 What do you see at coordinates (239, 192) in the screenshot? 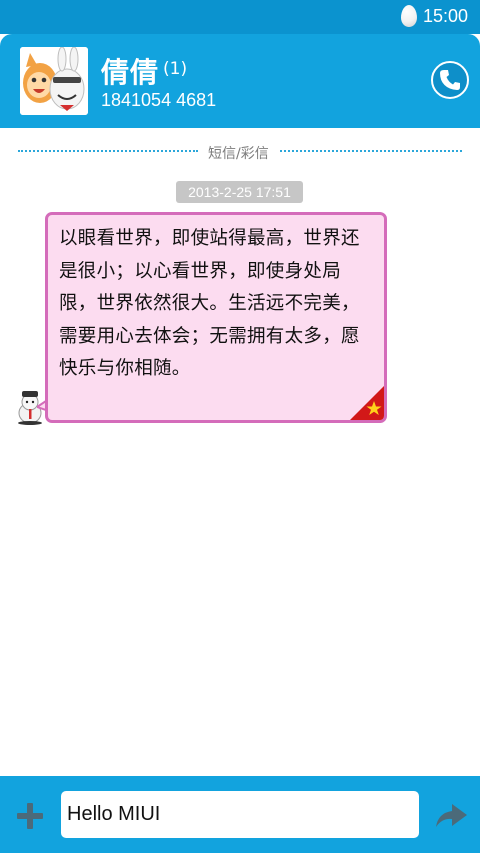
I see `message-timestamp: 2013-2-25 17:51` at bounding box center [239, 192].